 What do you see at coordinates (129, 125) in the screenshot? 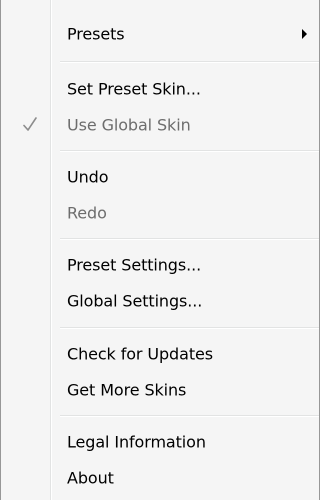
I see `menu-item-label: Use Global Skin` at bounding box center [129, 125].